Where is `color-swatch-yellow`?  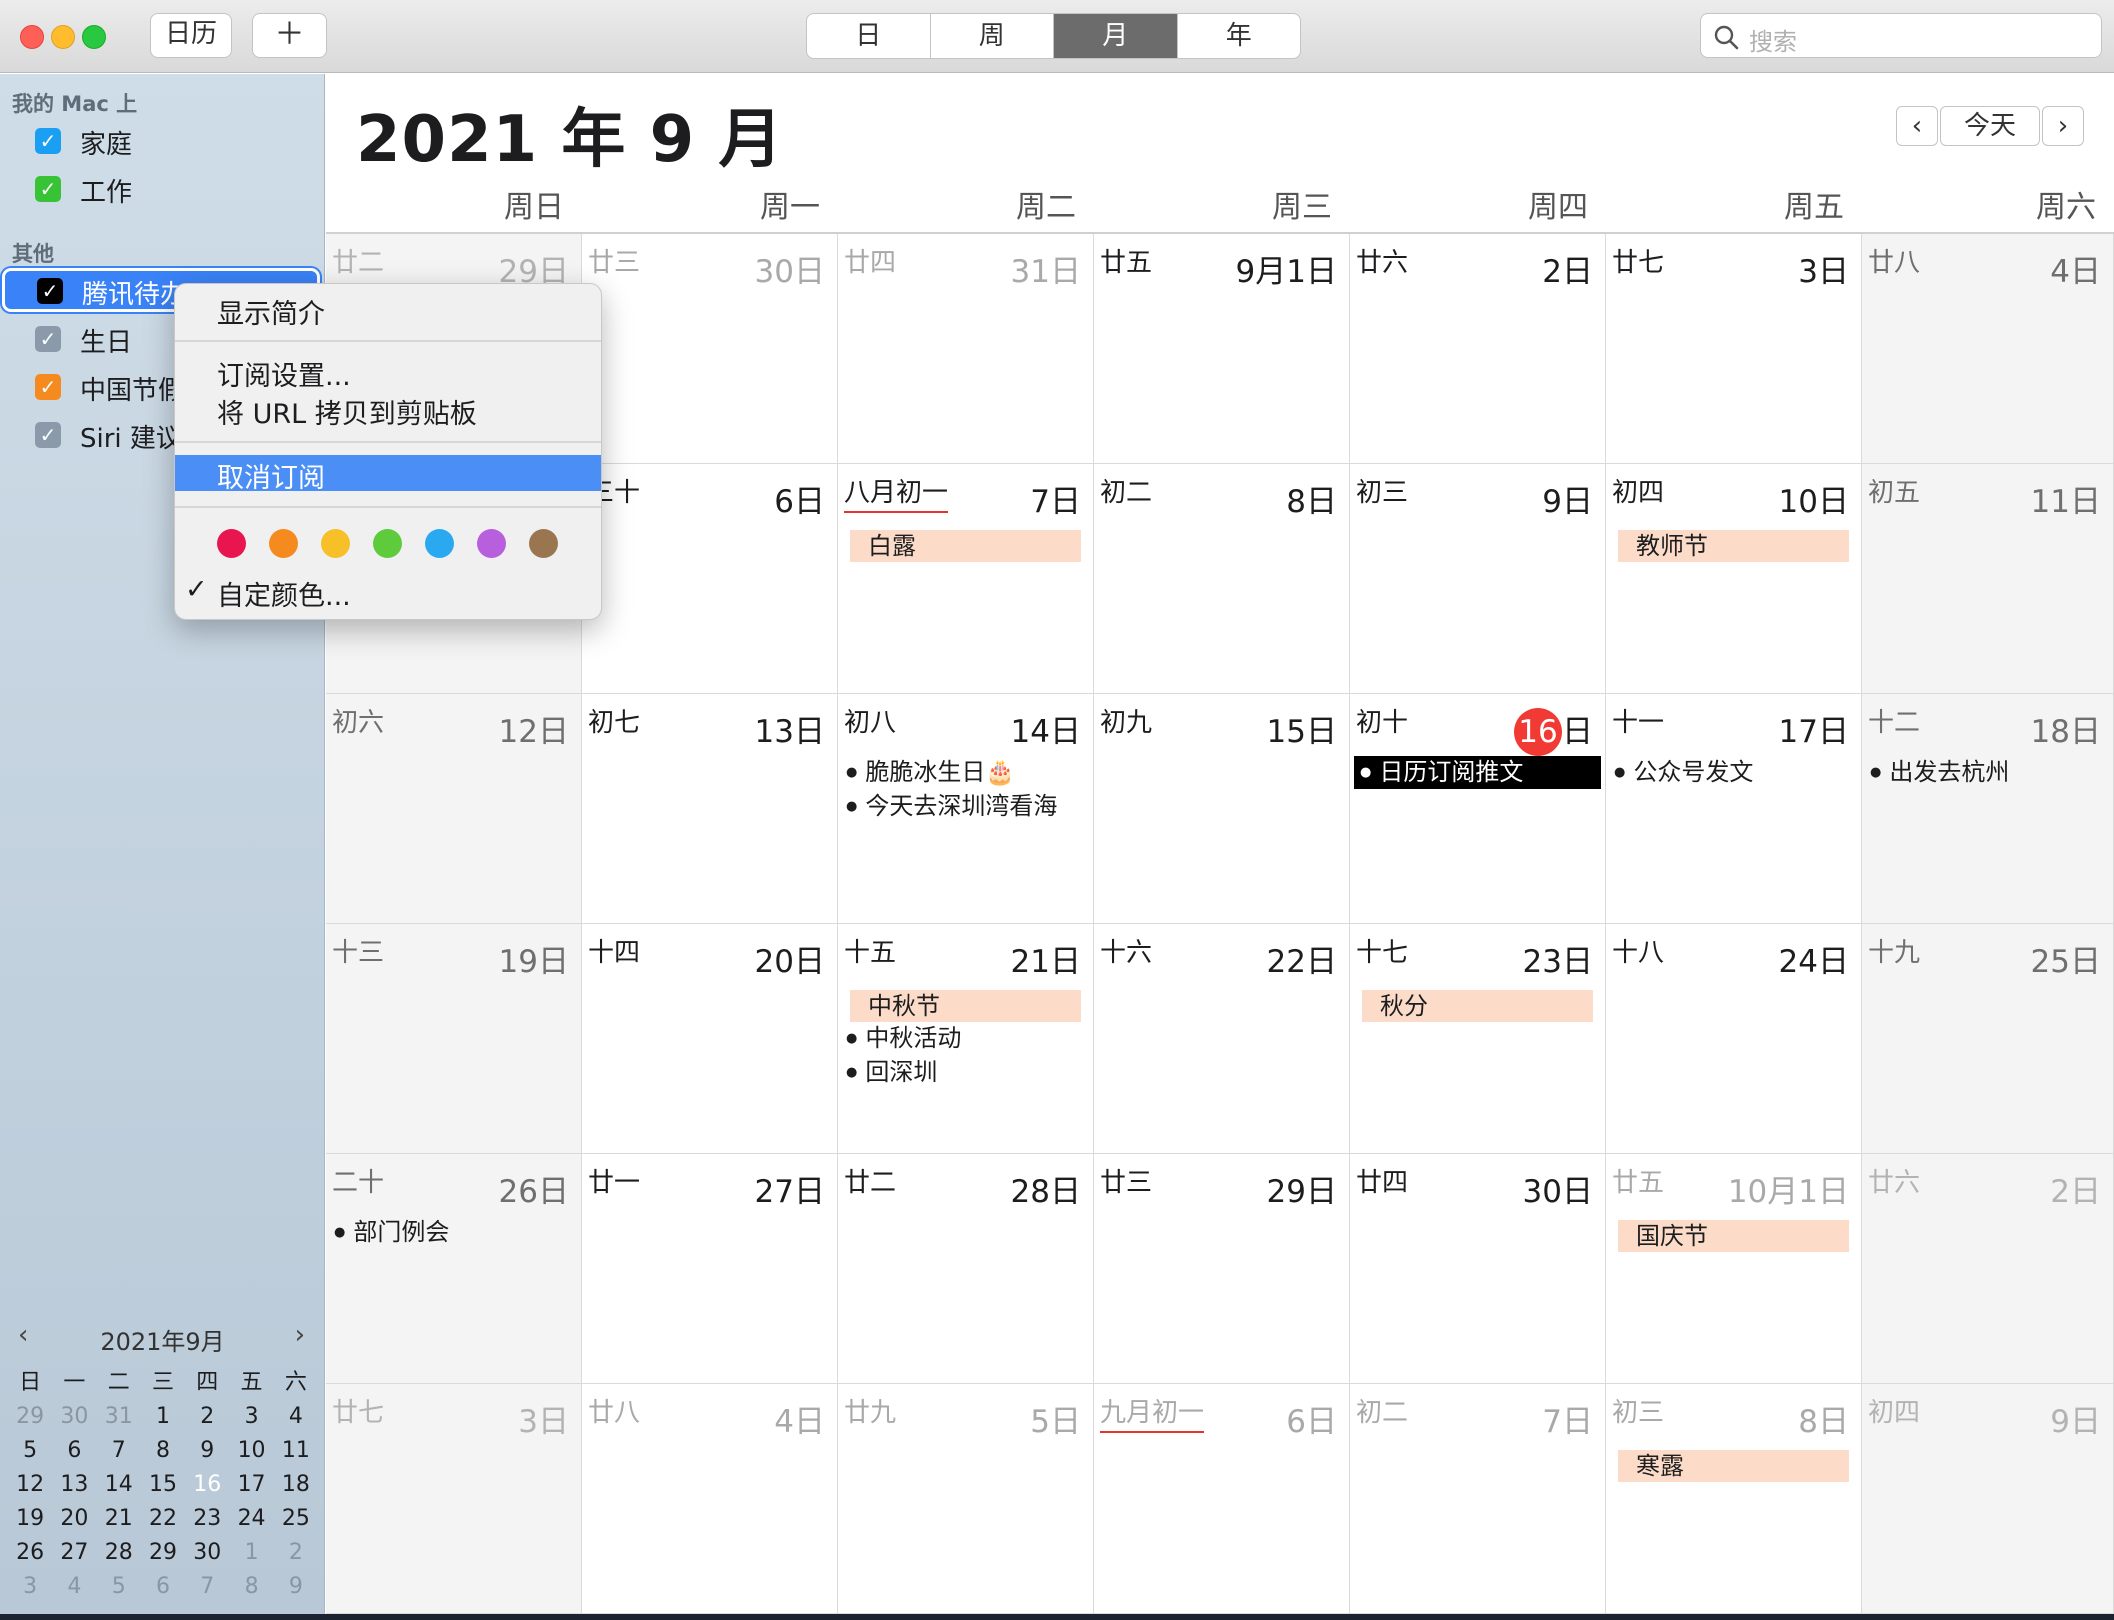
color-swatch-yellow is located at coordinates (335, 543).